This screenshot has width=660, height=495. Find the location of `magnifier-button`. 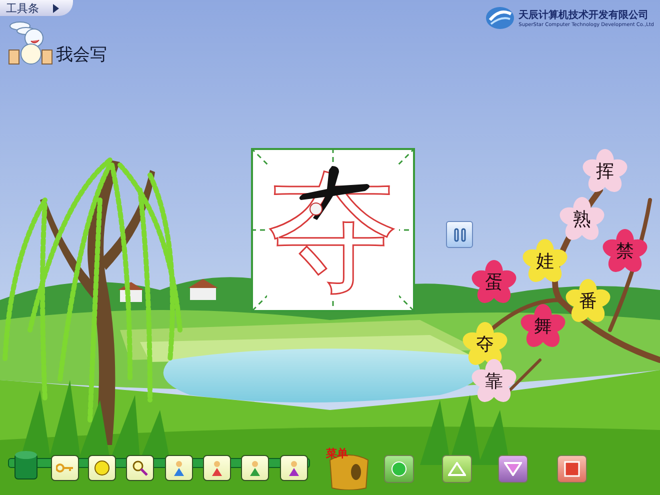

magnifier-button is located at coordinates (140, 468).